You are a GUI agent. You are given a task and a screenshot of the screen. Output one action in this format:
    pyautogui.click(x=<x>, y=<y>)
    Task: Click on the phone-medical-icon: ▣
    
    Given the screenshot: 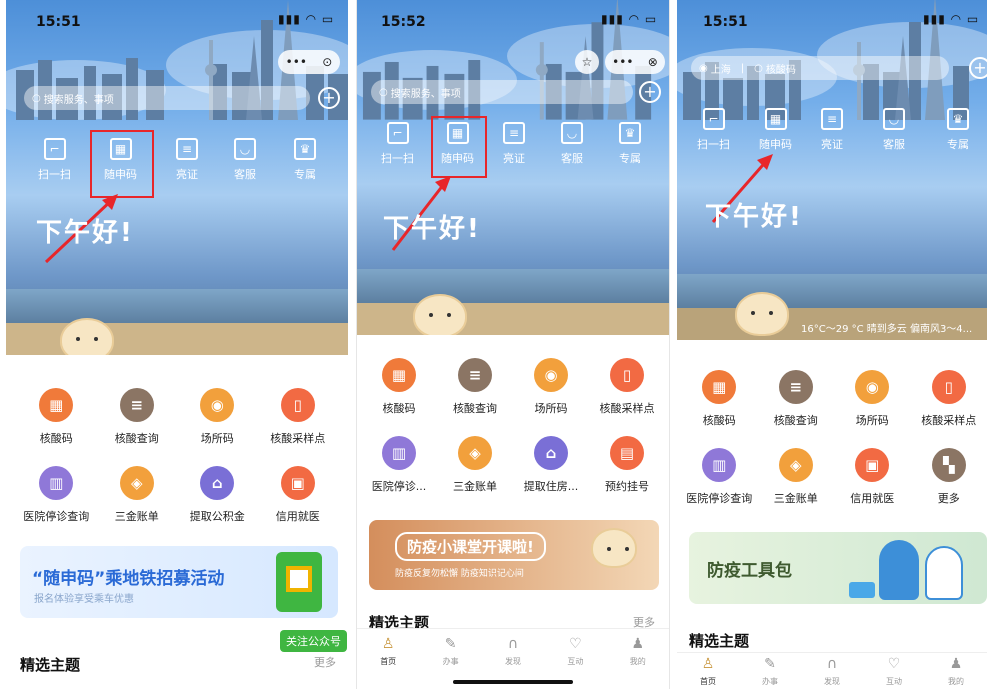 What is the action you would take?
    pyautogui.click(x=872, y=465)
    